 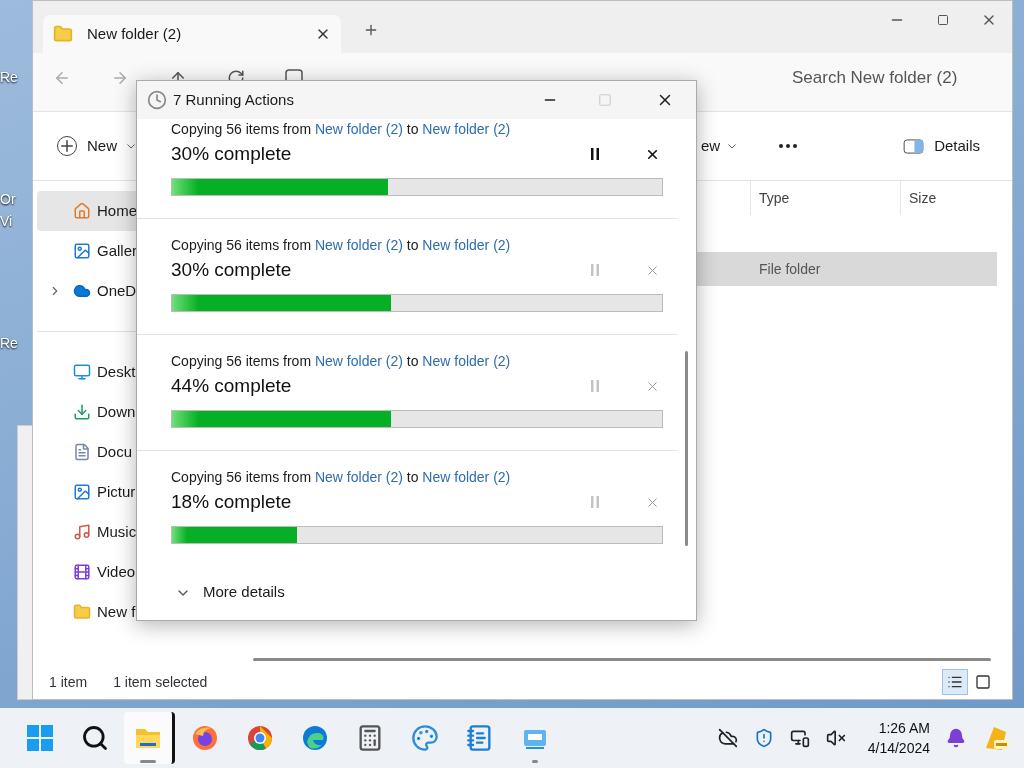 I want to click on details-button: Details, so click(x=941, y=146).